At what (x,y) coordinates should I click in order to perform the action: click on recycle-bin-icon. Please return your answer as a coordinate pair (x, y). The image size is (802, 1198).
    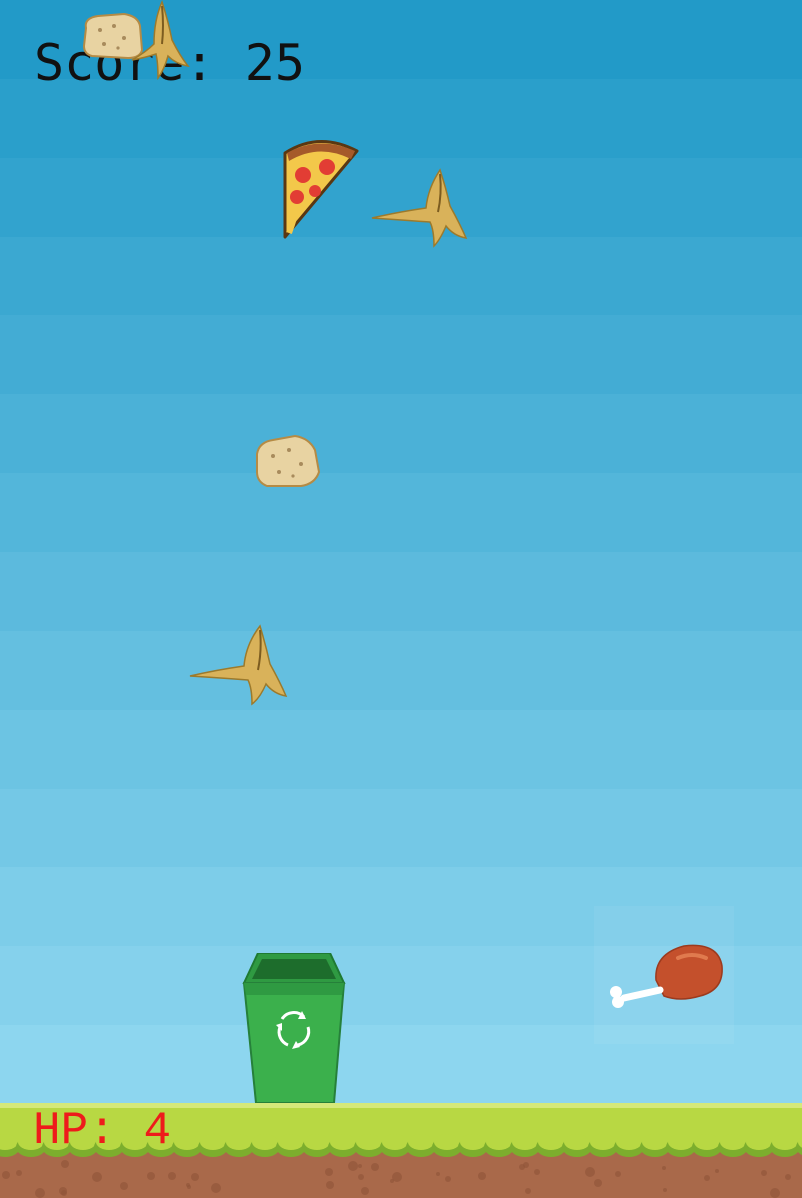
    Looking at the image, I should click on (294, 1029).